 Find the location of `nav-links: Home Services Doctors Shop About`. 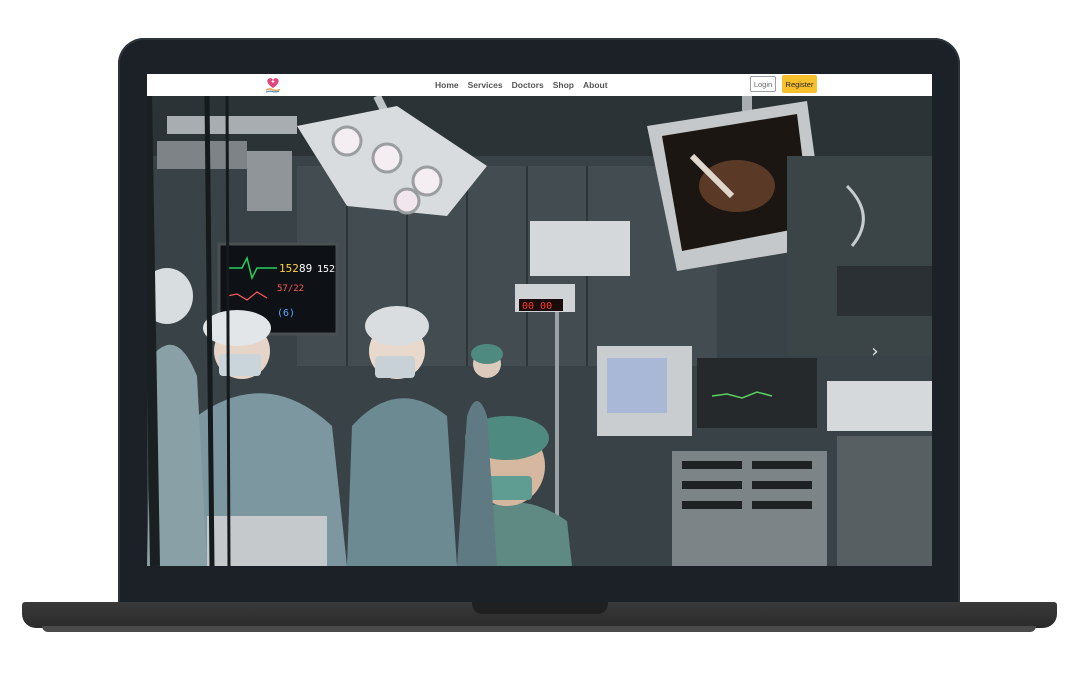

nav-links: Home Services Doctors Shop About is located at coordinates (521, 85).